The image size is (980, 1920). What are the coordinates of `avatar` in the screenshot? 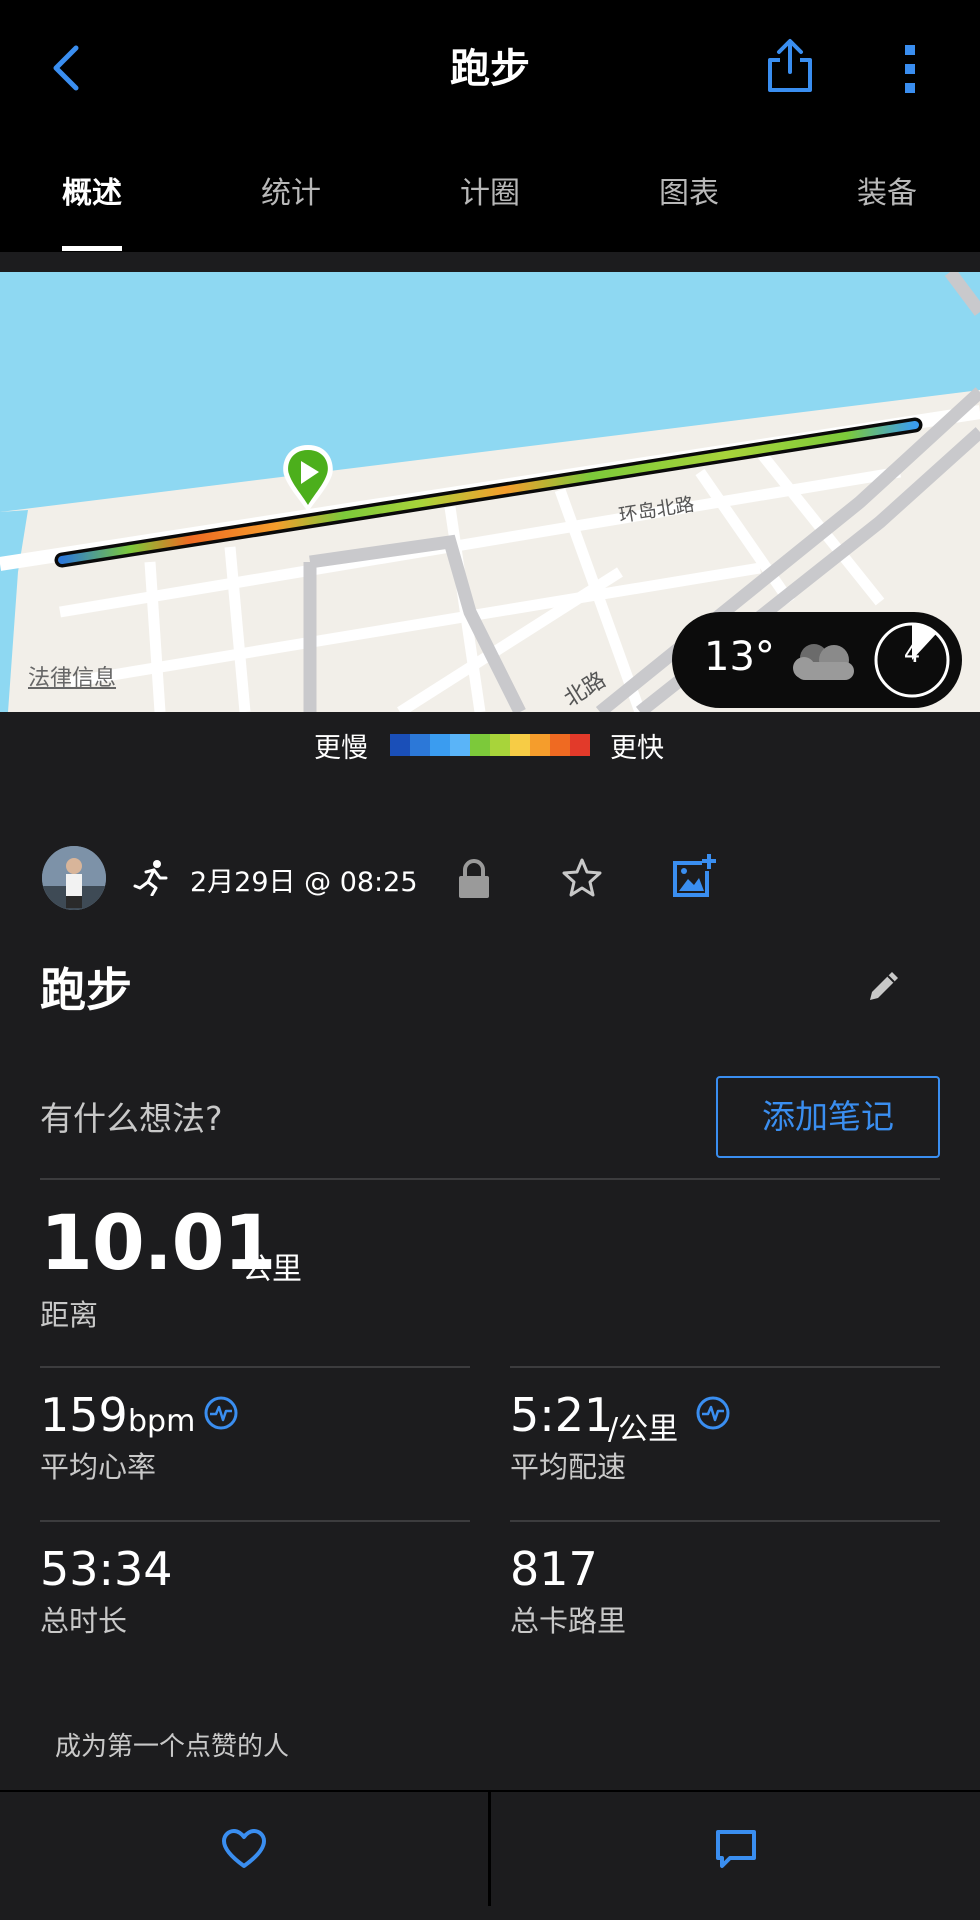 It's located at (74, 878).